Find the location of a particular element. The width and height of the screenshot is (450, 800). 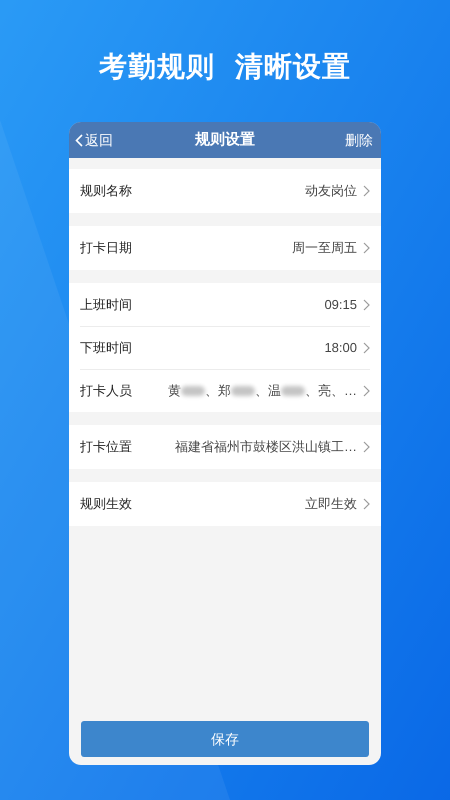

save-button: 保存 is located at coordinates (225, 739).